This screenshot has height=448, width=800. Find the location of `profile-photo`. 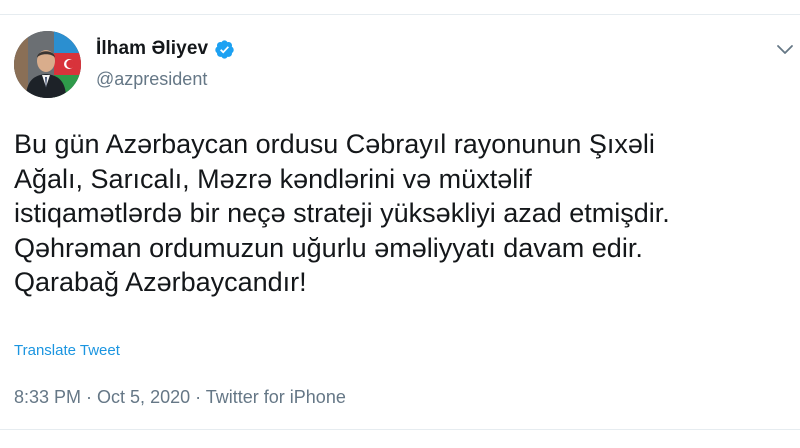

profile-photo is located at coordinates (47, 64).